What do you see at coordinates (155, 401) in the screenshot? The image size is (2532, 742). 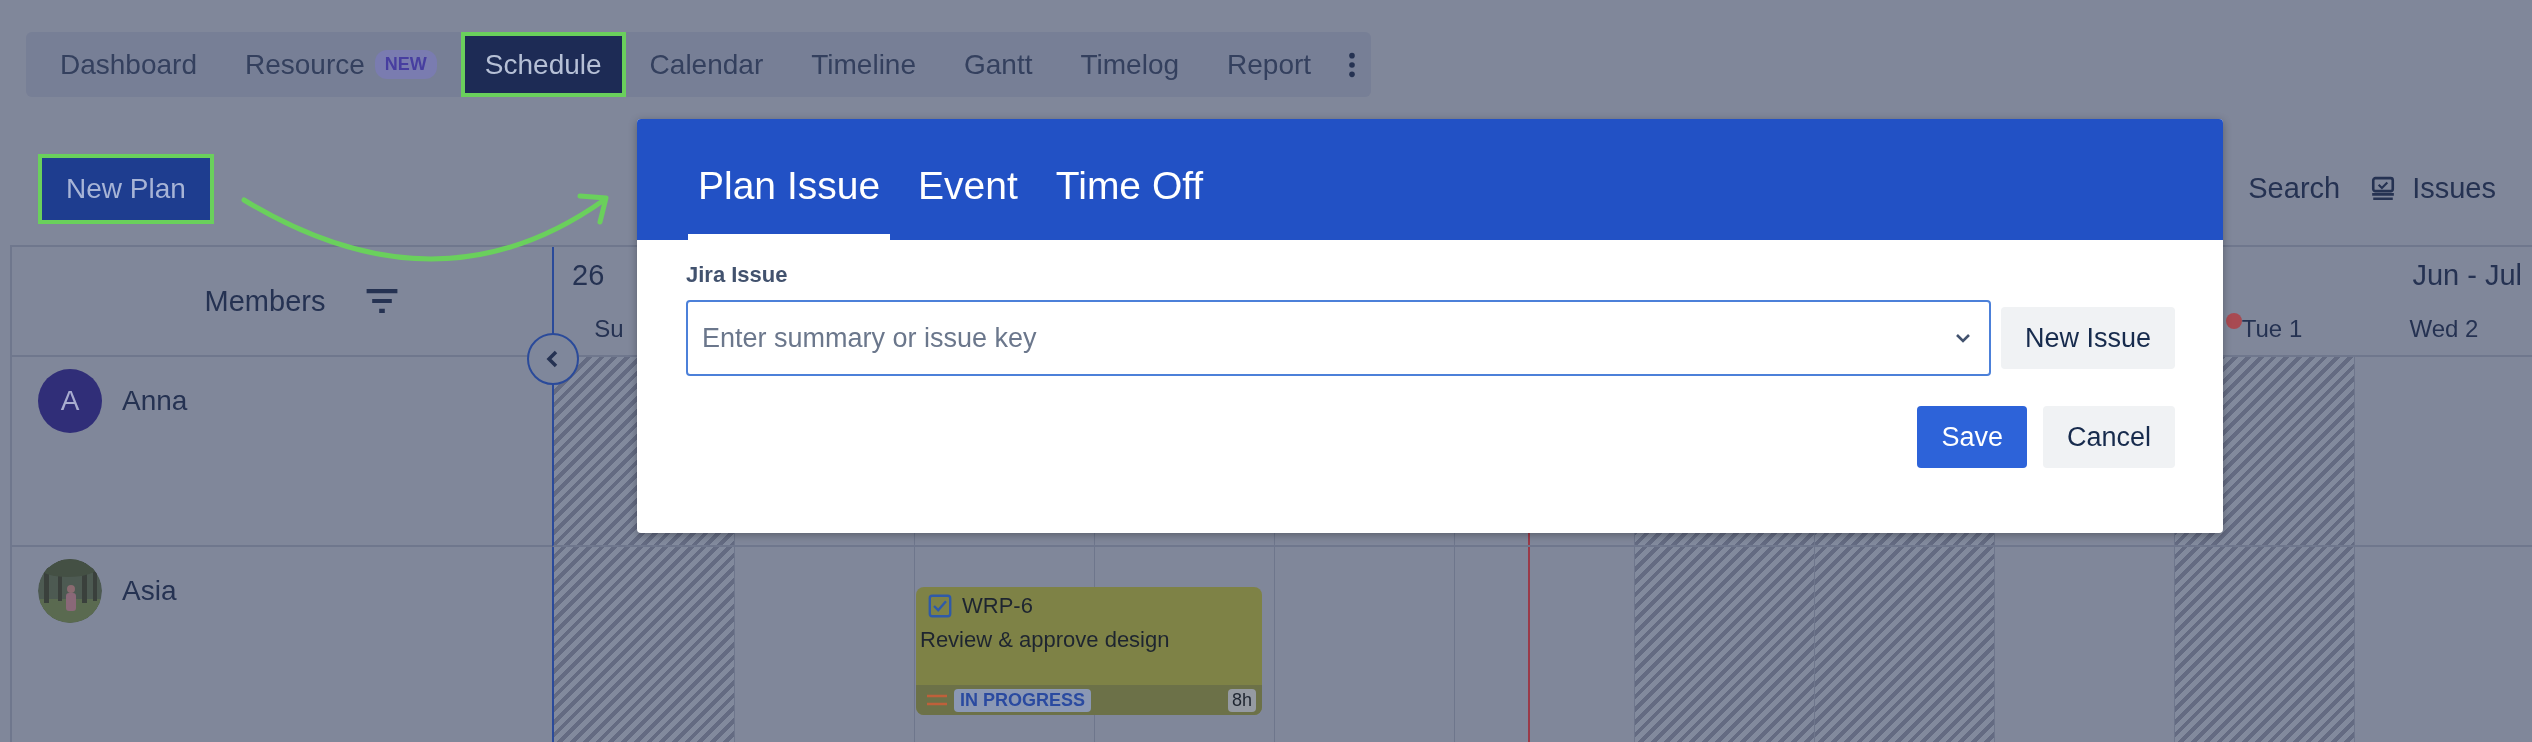 I see `member-name: Anna` at bounding box center [155, 401].